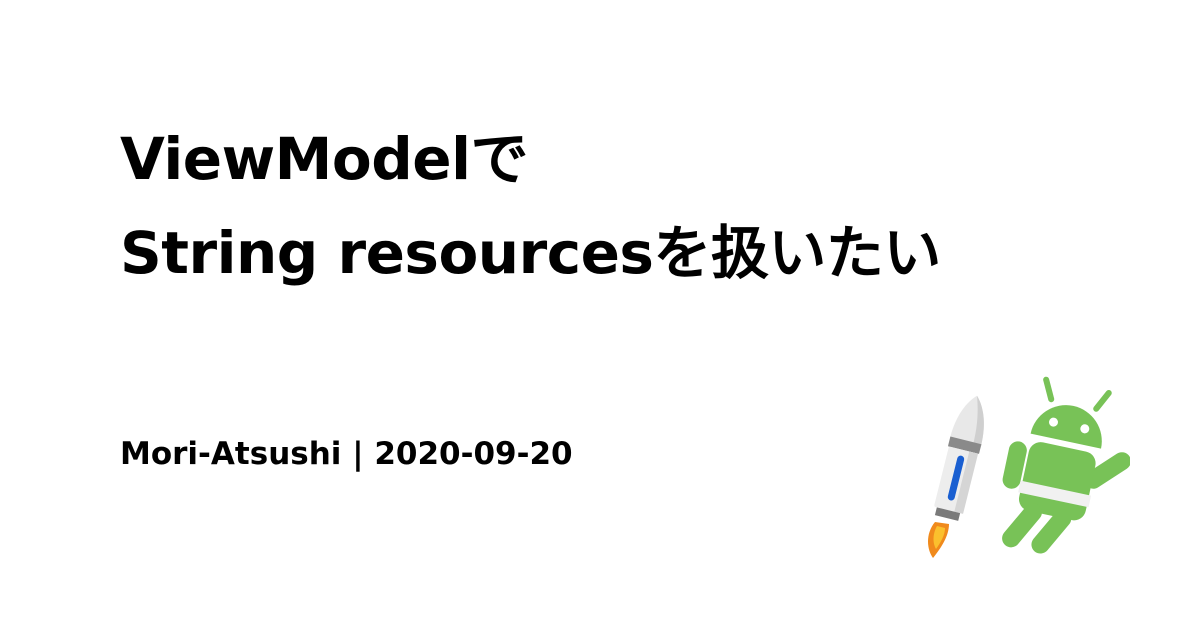 This screenshot has height=630, width=1200. I want to click on android-jetpack-robot-icon, so click(1029, 467).